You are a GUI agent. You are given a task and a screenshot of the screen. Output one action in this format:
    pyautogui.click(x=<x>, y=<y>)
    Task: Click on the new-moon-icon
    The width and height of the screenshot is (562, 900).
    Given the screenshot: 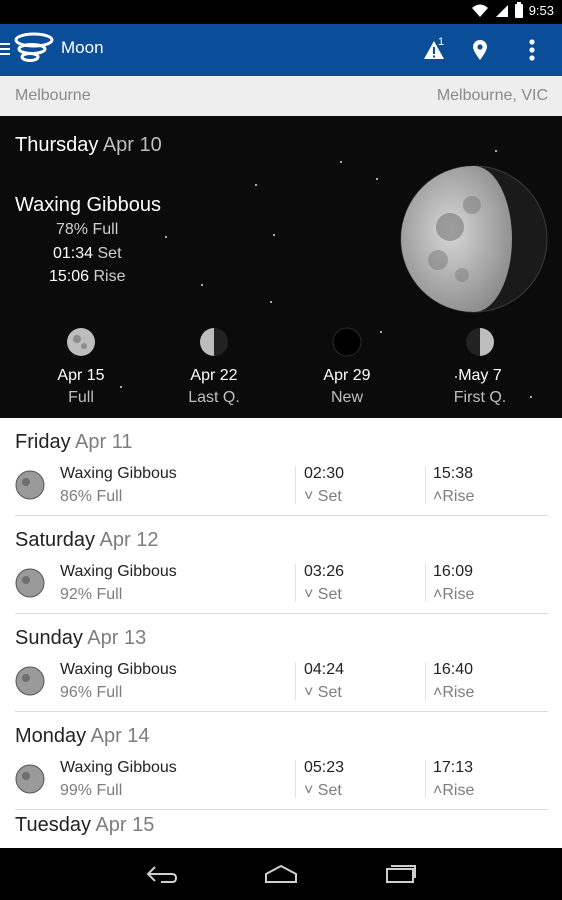 What is the action you would take?
    pyautogui.click(x=347, y=342)
    